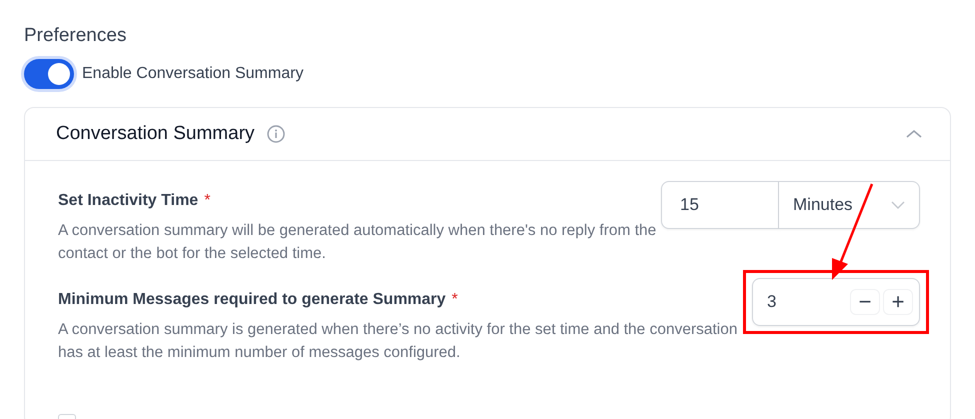 This screenshot has width=975, height=419. Describe the element at coordinates (865, 301) in the screenshot. I see `minus-button: −` at that location.